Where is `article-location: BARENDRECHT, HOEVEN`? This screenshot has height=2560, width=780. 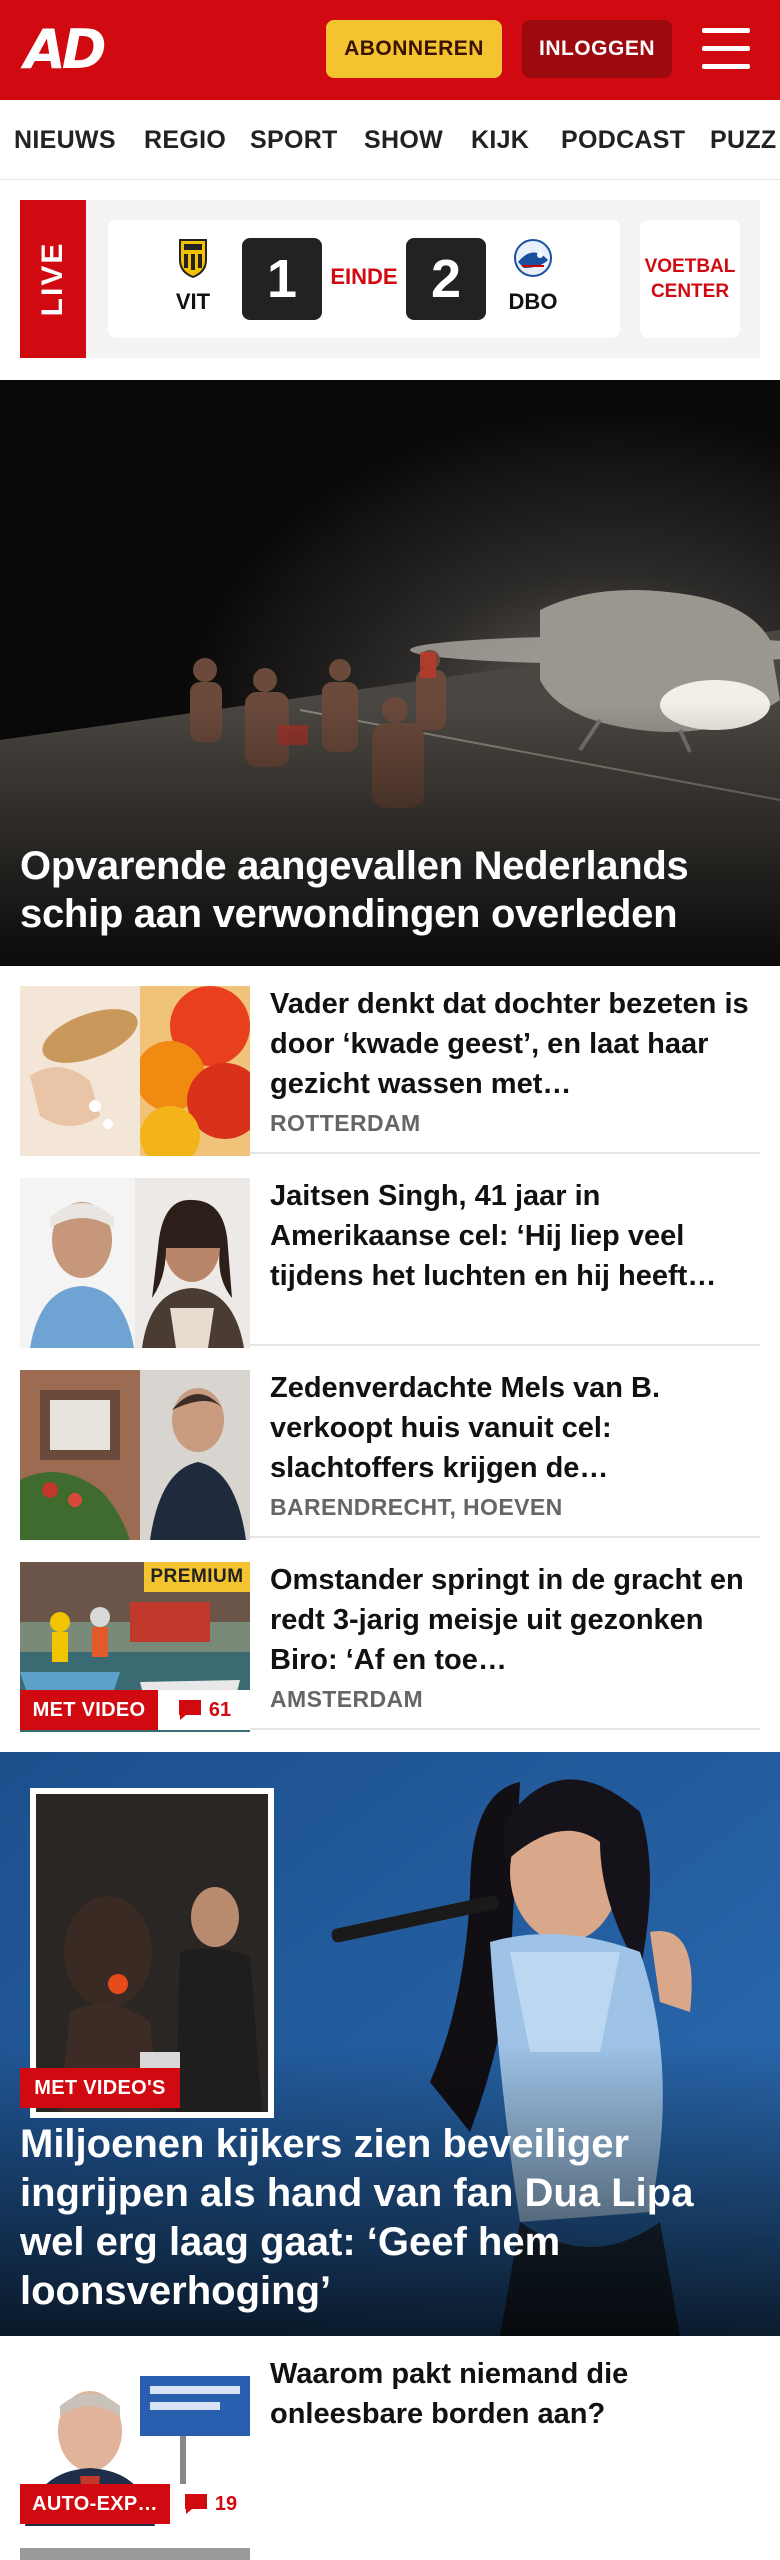 article-location: BARENDRECHT, HOEVEN is located at coordinates (416, 1507).